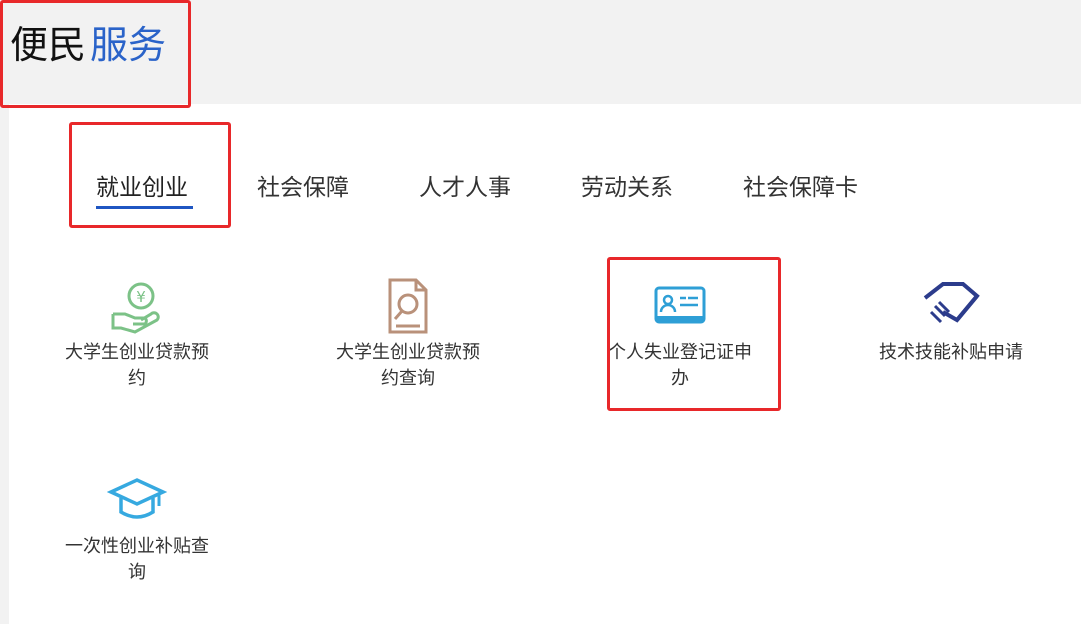 Image resolution: width=1081 pixels, height=624 pixels. I want to click on service-student-loan-query: 大学生创业贷款预约查询, so click(408, 334).